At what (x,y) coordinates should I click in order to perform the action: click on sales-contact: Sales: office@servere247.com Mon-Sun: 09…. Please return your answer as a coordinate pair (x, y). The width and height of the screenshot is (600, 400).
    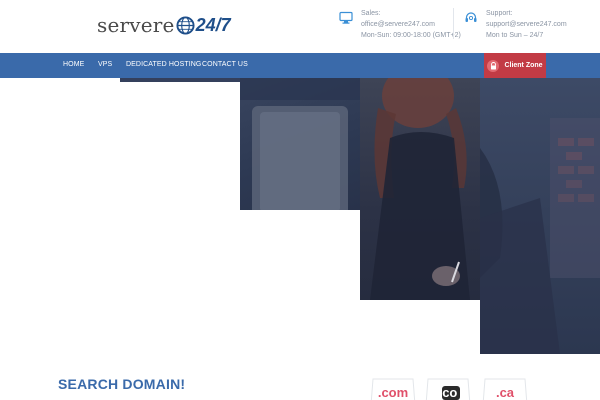
    Looking at the image, I should click on (400, 24).